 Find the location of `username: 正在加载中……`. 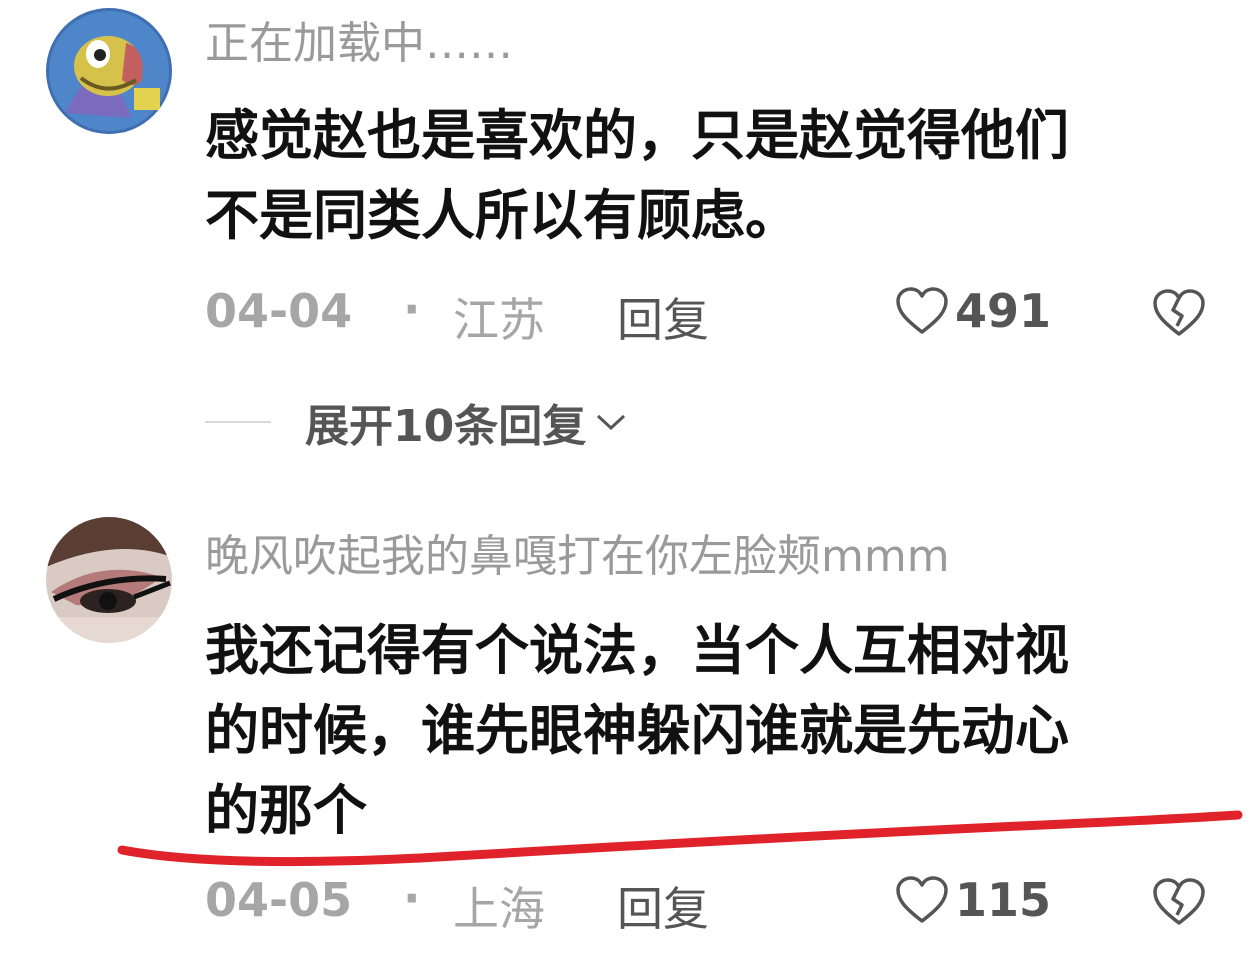

username: 正在加载中…… is located at coordinates (359, 44).